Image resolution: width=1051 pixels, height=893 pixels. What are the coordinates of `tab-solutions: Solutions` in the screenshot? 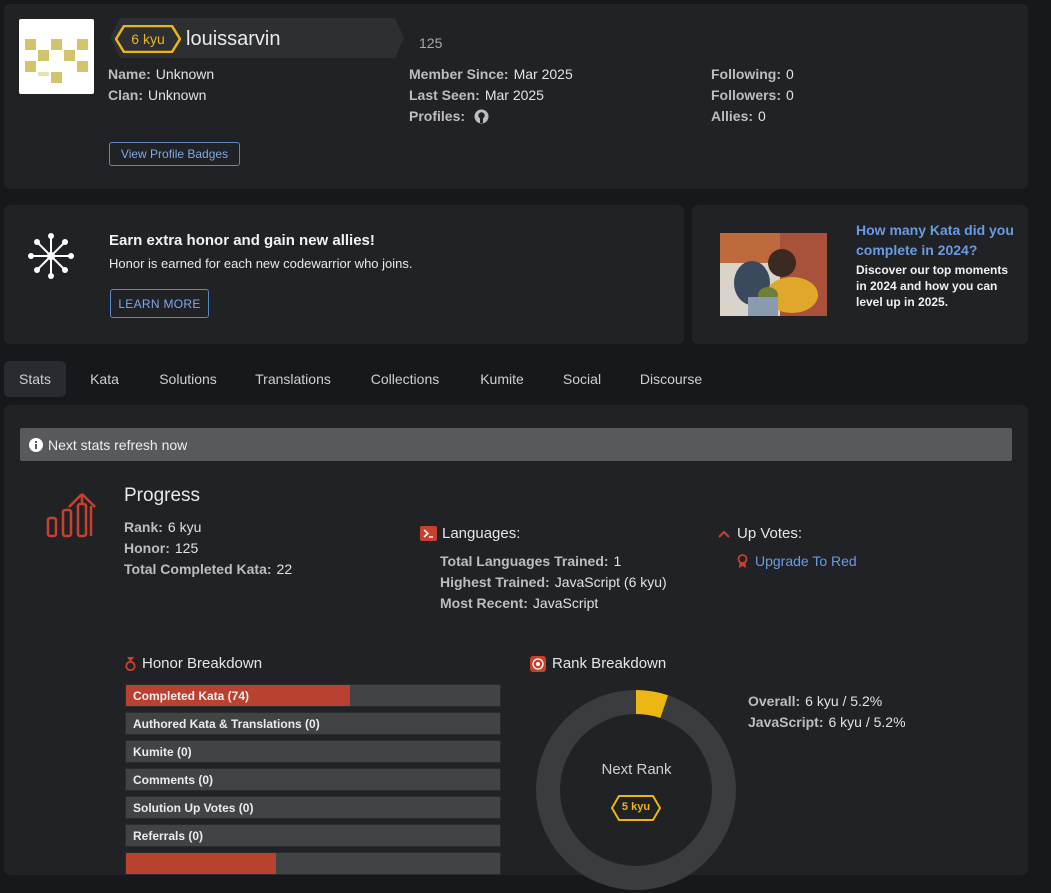 It's located at (188, 379).